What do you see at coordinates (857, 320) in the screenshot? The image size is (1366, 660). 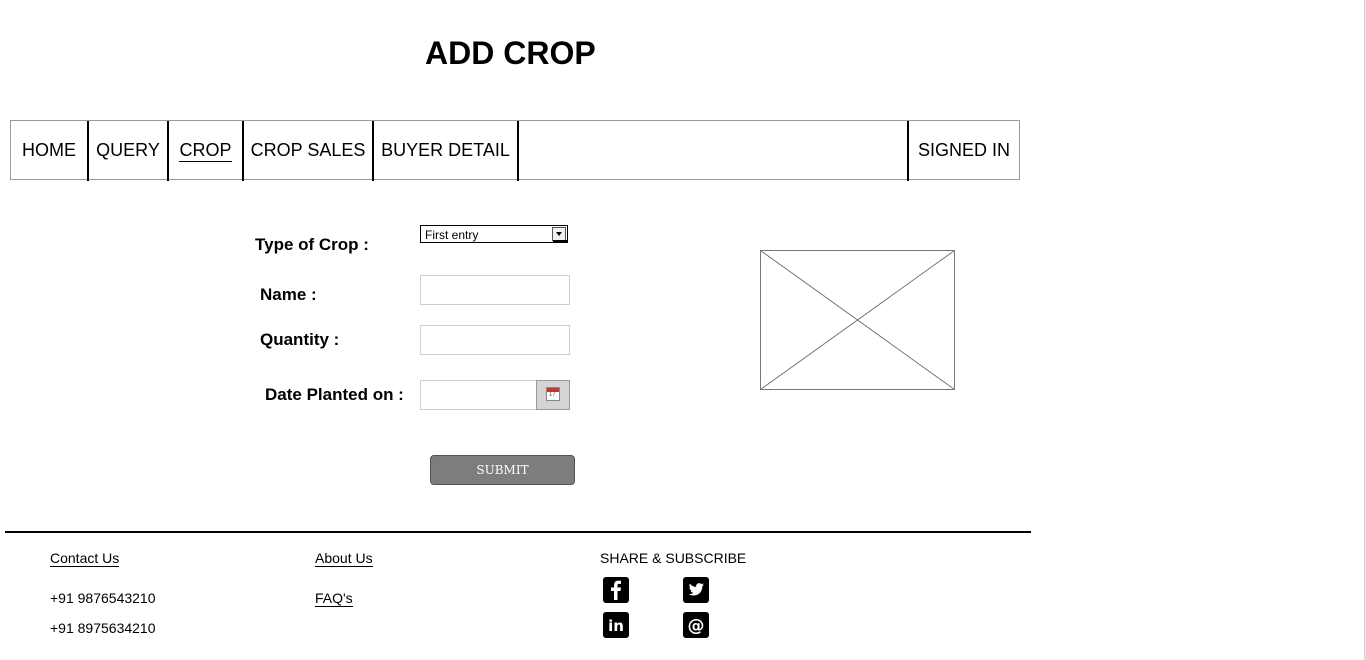 I see `image-placeholder` at bounding box center [857, 320].